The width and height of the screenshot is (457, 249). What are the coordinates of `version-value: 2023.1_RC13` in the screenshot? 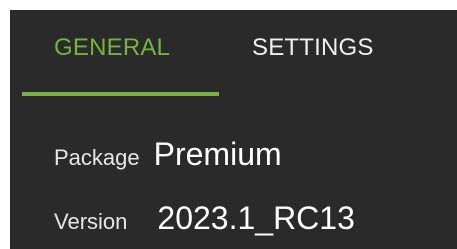 It's located at (256, 218).